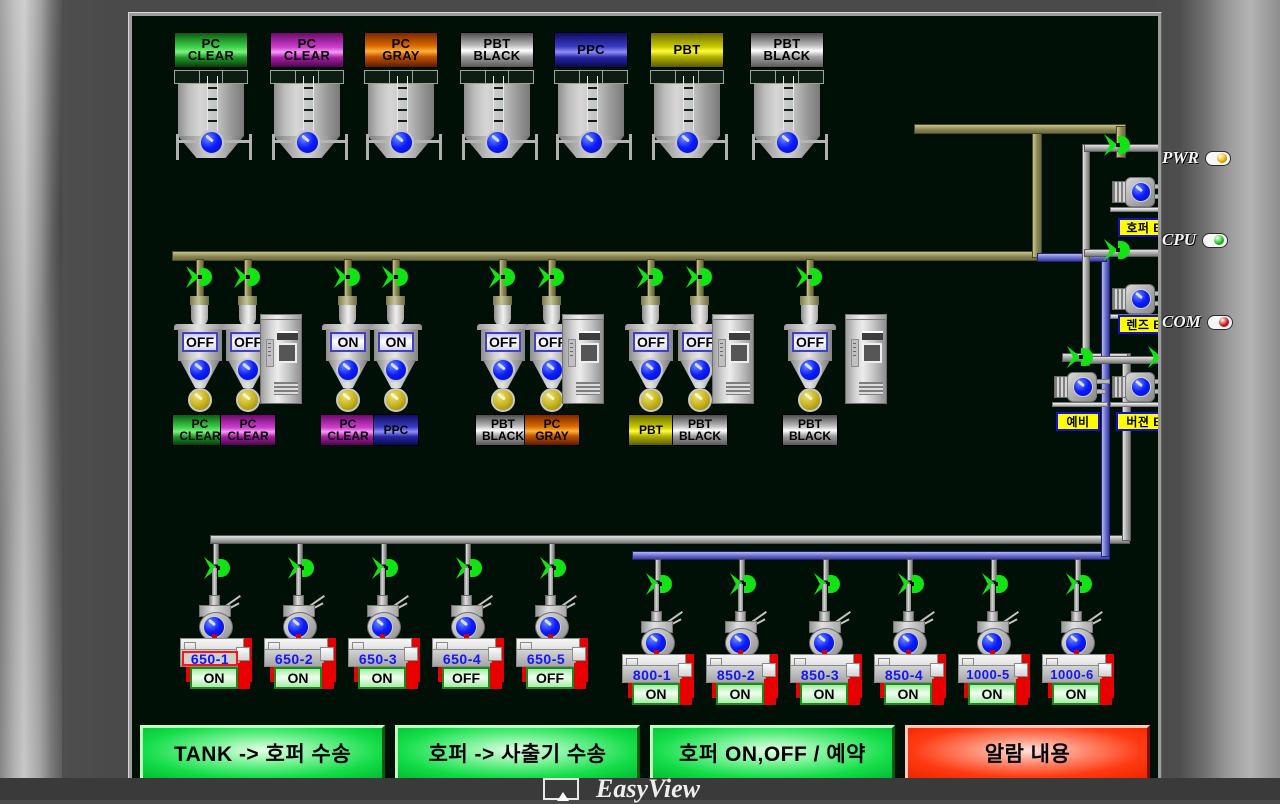  I want to click on command-button-4: 알람 내용, so click(1027, 753).